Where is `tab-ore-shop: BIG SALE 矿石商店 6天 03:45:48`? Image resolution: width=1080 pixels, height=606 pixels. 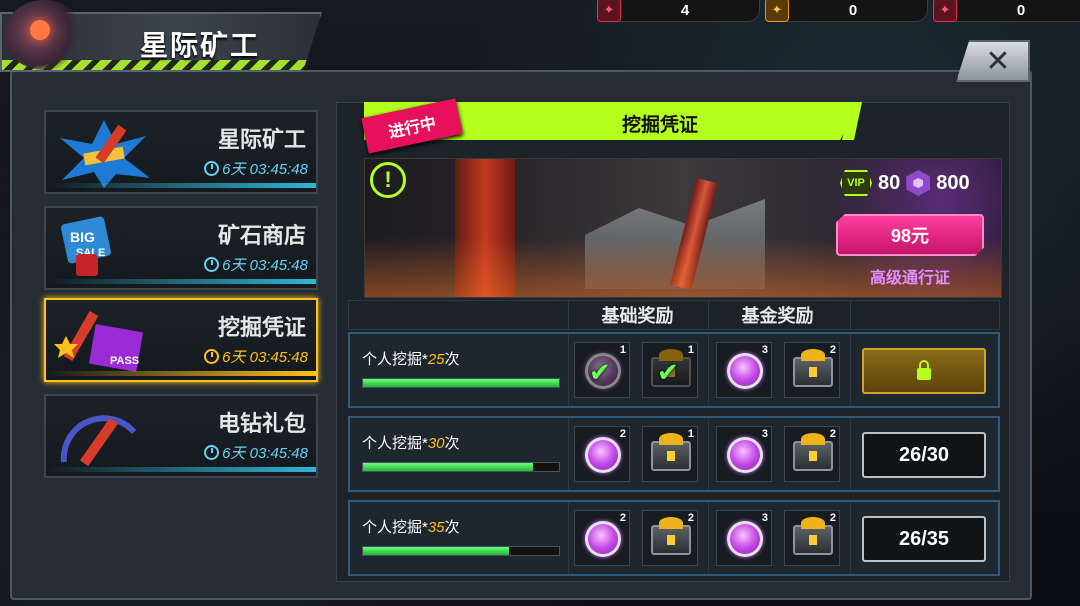 tab-ore-shop: BIG SALE 矿石商店 6天 03:45:48 is located at coordinates (181, 248).